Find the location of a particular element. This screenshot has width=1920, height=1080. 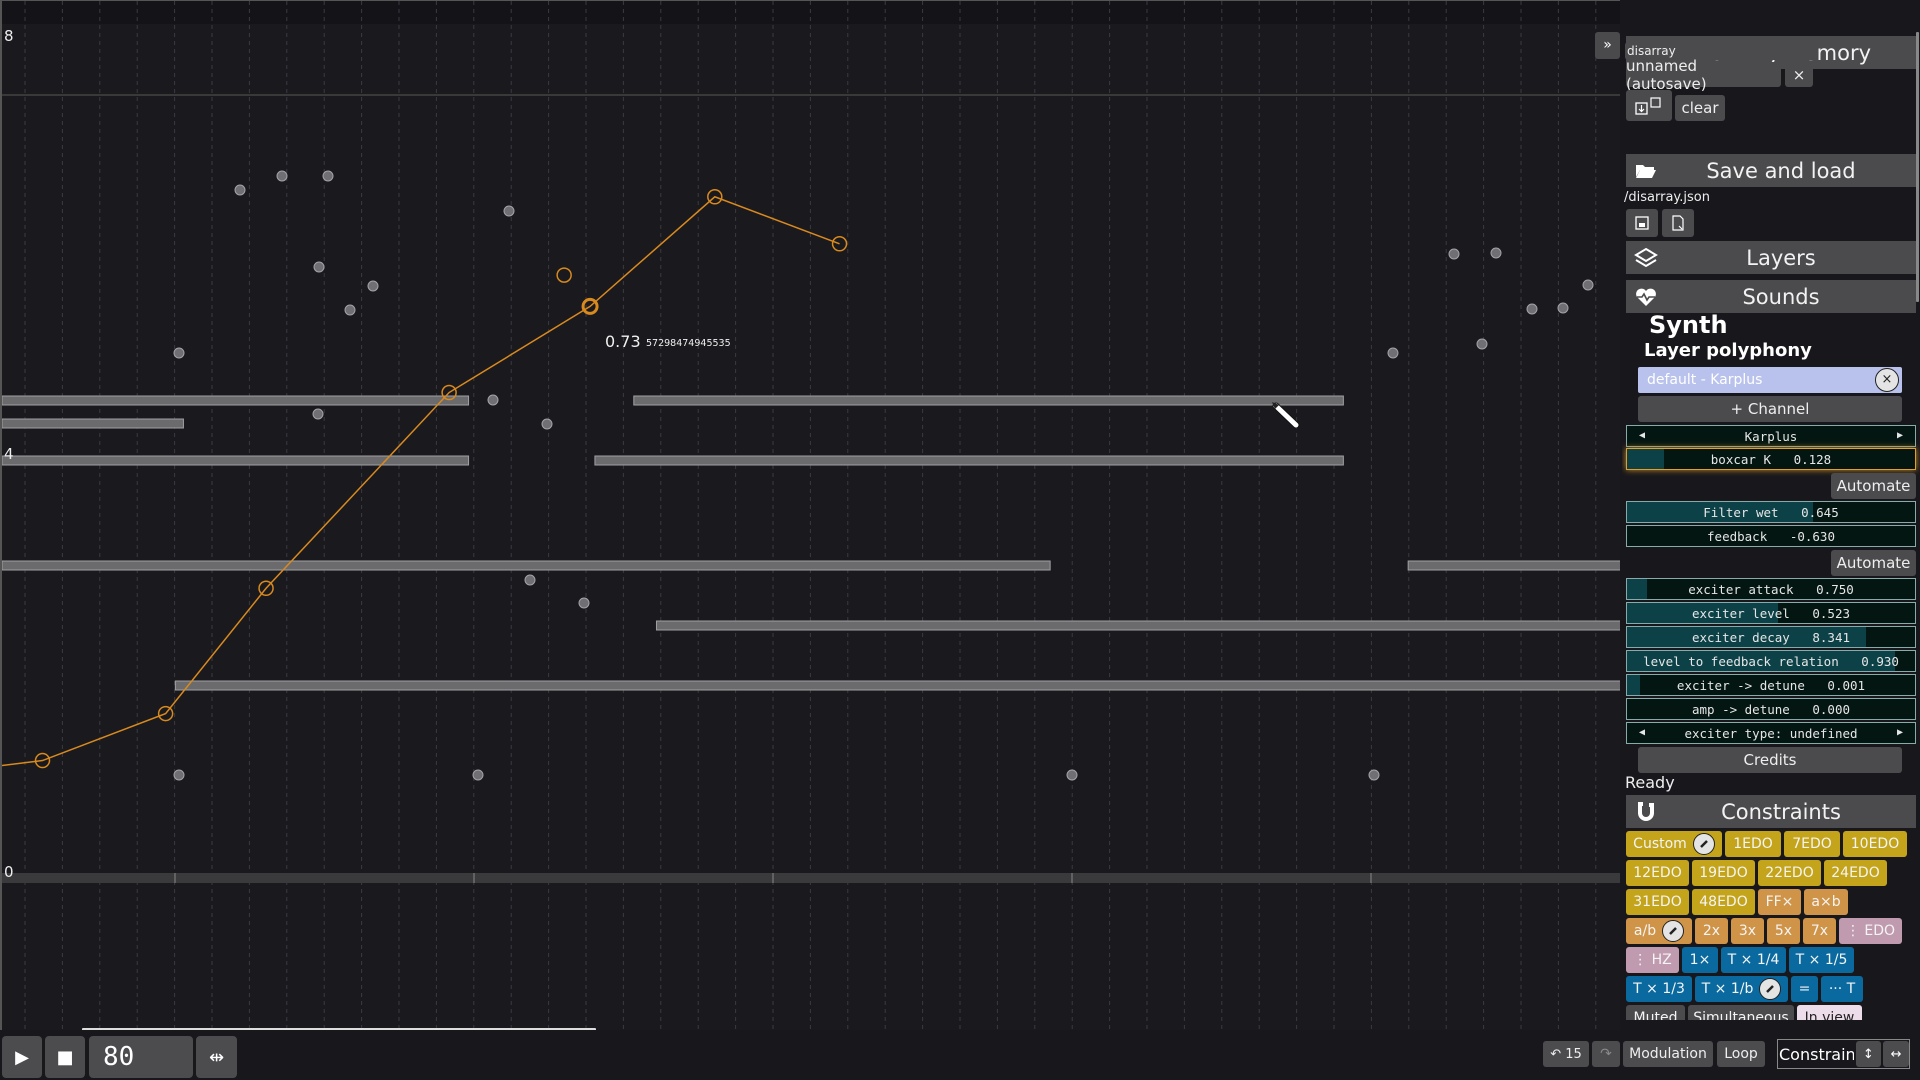

instrument-selector: ◀ Karplus ▶ is located at coordinates (1771, 436).